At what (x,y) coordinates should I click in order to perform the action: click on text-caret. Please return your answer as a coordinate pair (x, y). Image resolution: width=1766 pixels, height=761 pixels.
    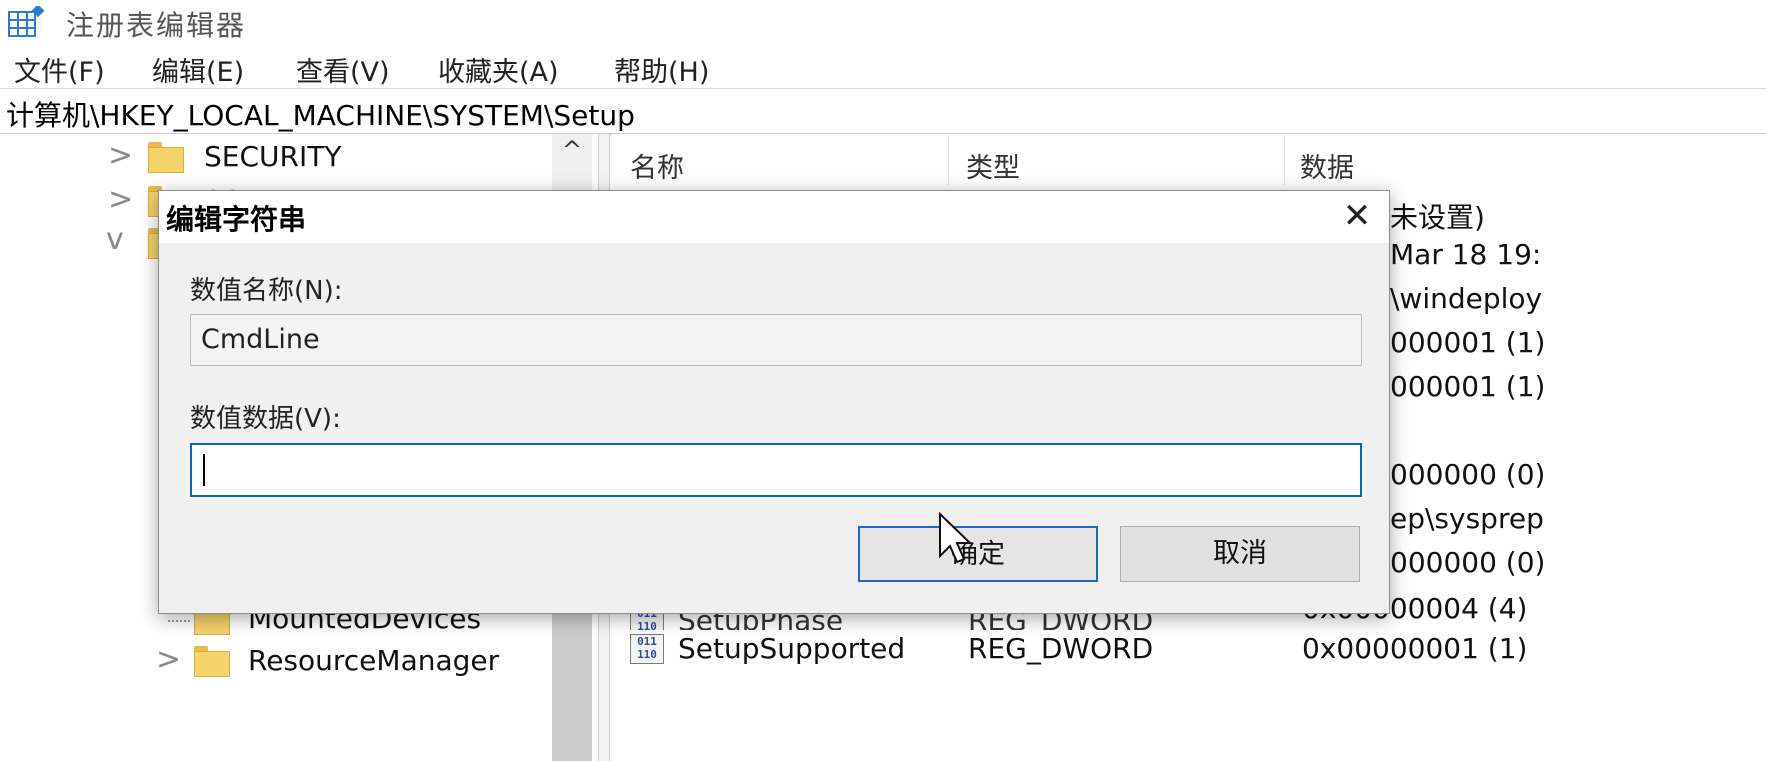
    Looking at the image, I should click on (204, 470).